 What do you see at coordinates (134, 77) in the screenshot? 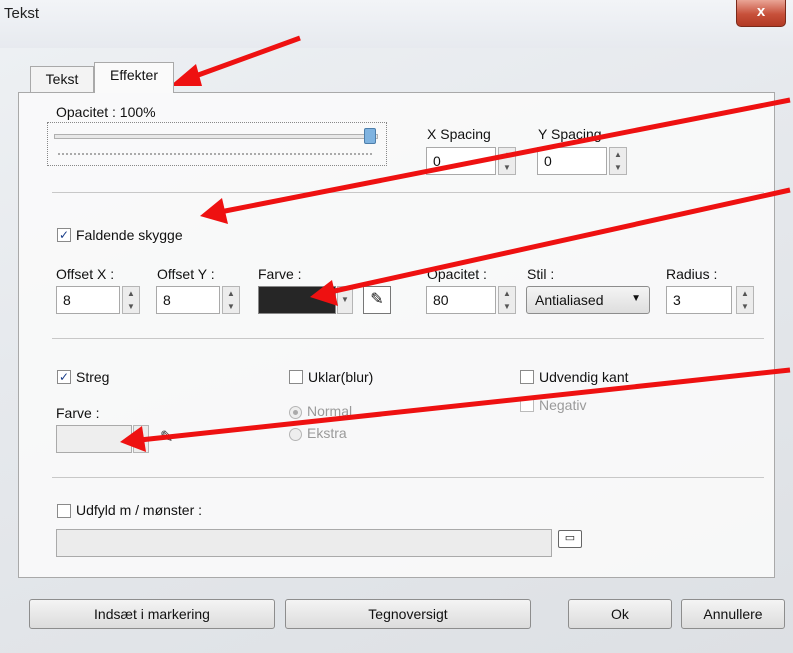
I see `tab-effekter: Effekter` at bounding box center [134, 77].